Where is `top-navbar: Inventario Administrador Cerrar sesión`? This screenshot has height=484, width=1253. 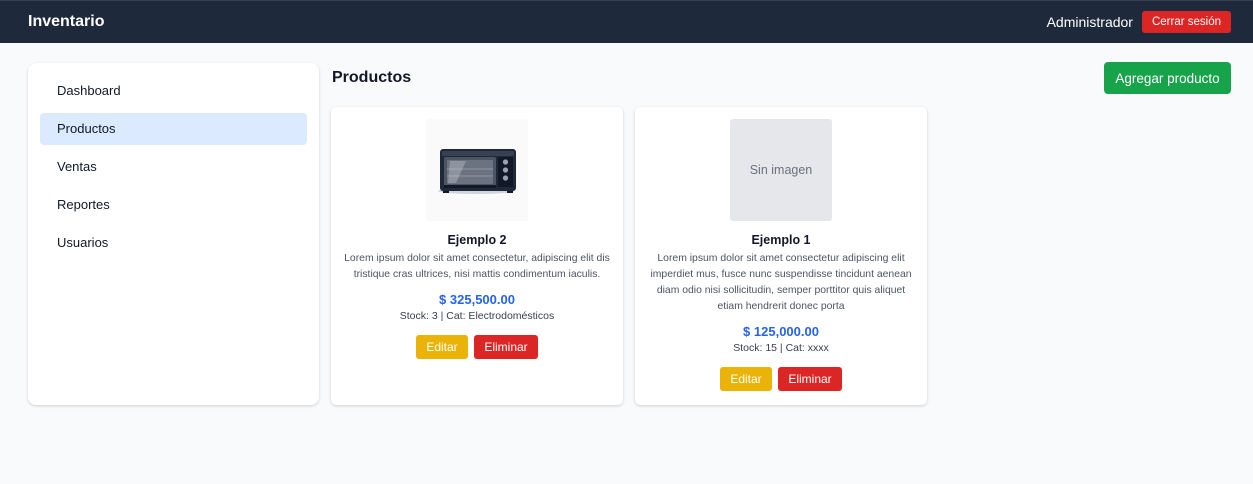 top-navbar: Inventario Administrador Cerrar sesión is located at coordinates (626, 21).